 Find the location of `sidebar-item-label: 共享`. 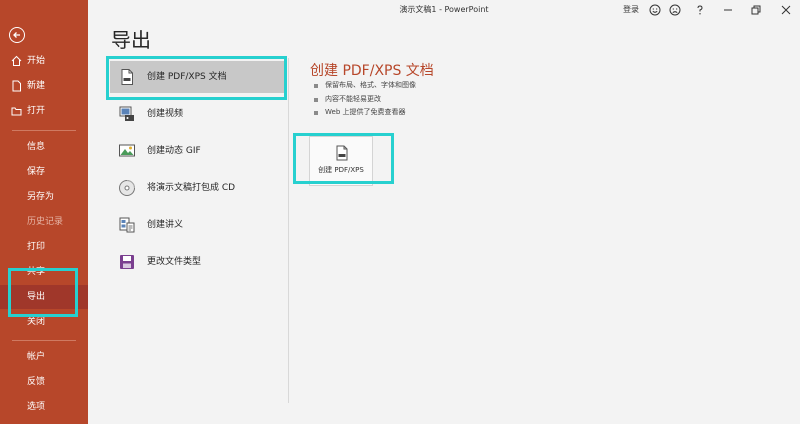

sidebar-item-label: 共享 is located at coordinates (36, 272).